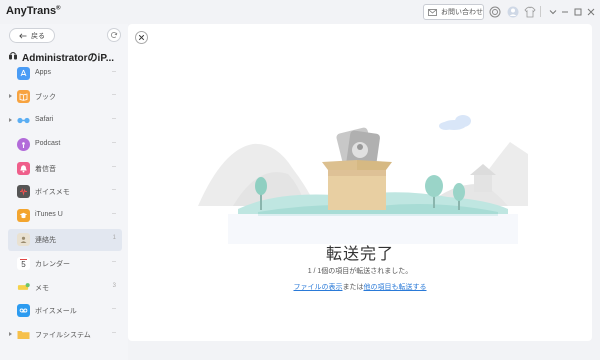 This screenshot has height=360, width=600. What do you see at coordinates (65, 264) in the screenshot?
I see `sidebar-item-calendar: 5 カレンダー --` at bounding box center [65, 264].